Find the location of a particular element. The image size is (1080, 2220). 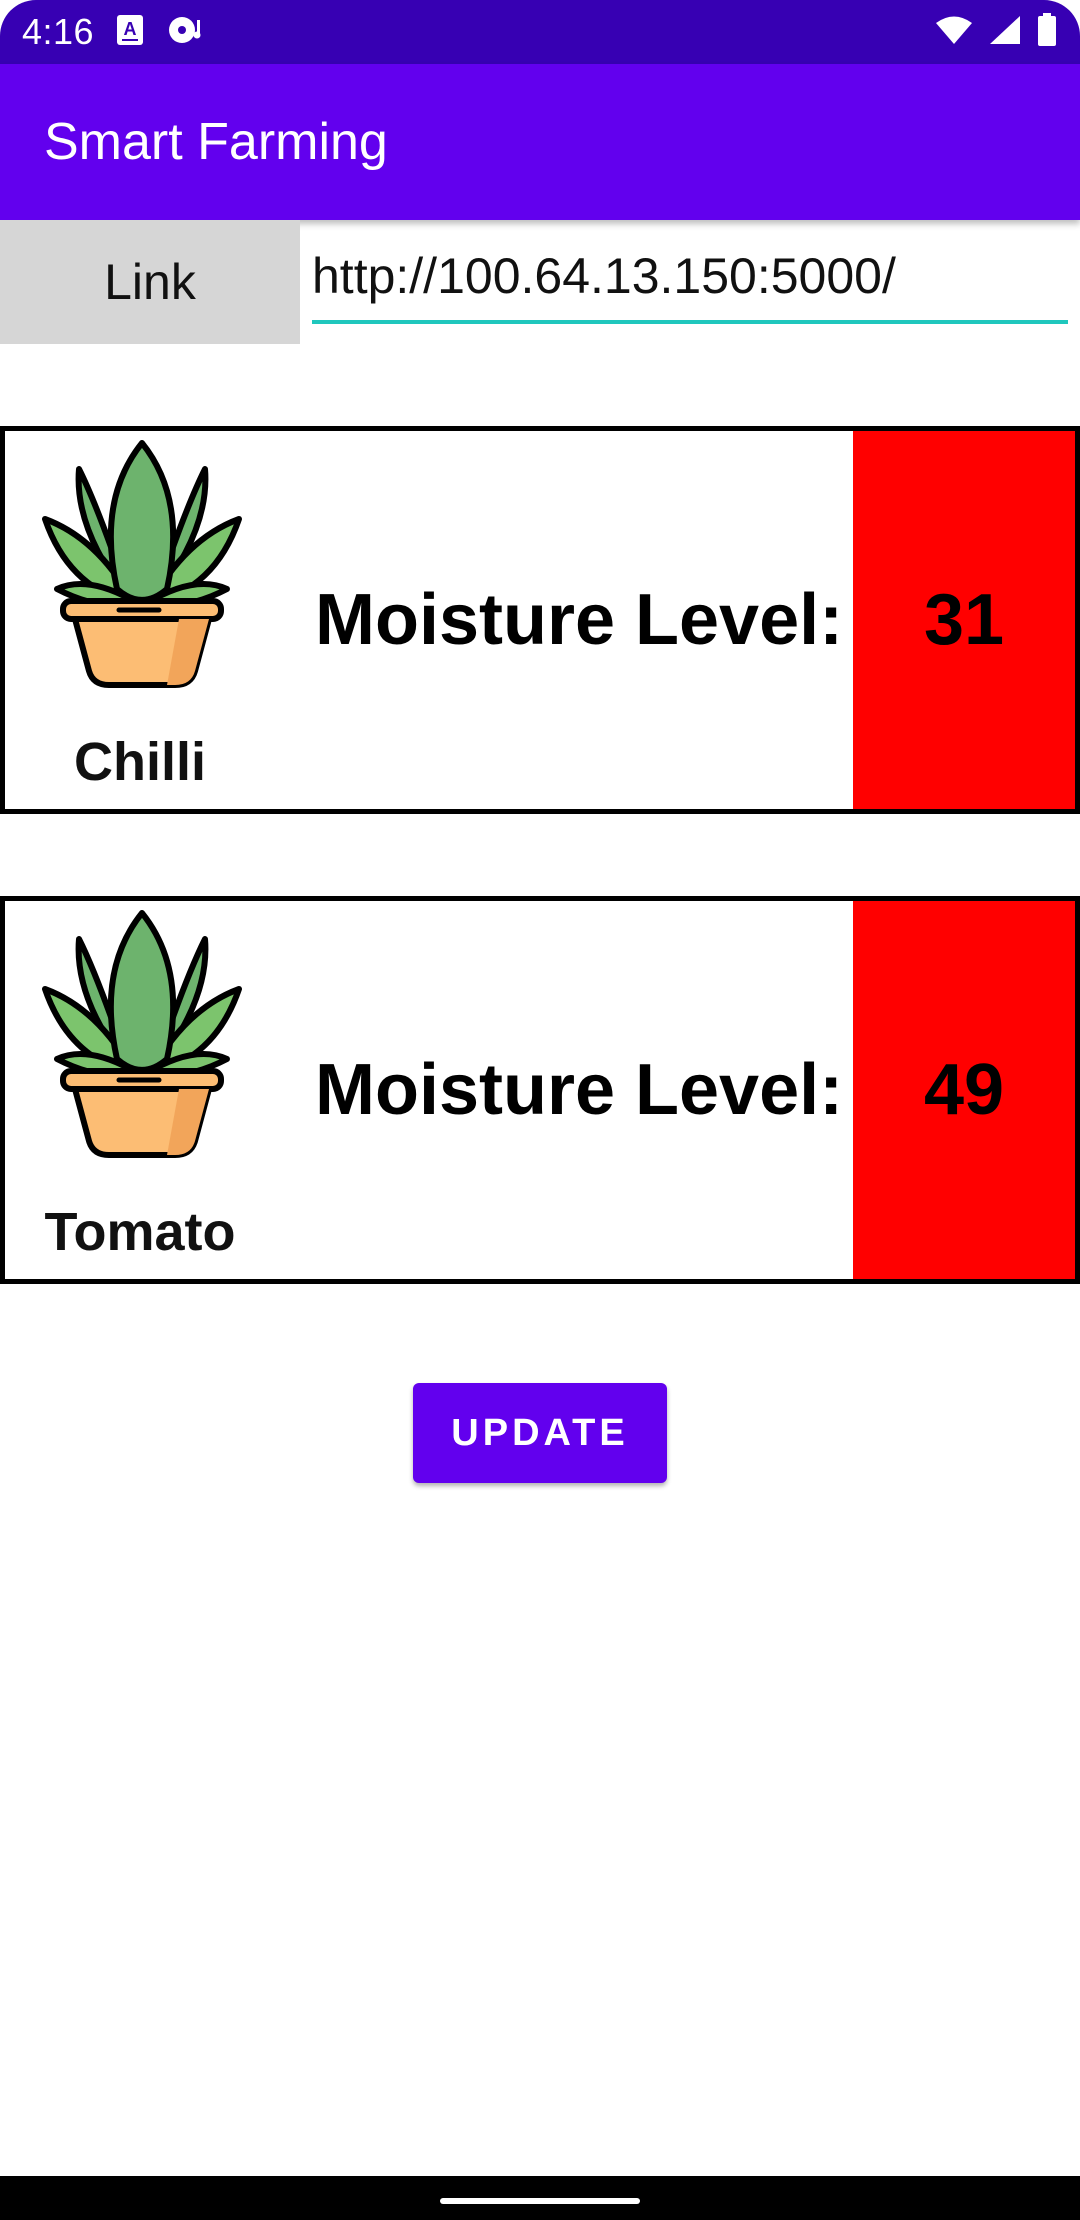

wifi-icon is located at coordinates (954, 32).